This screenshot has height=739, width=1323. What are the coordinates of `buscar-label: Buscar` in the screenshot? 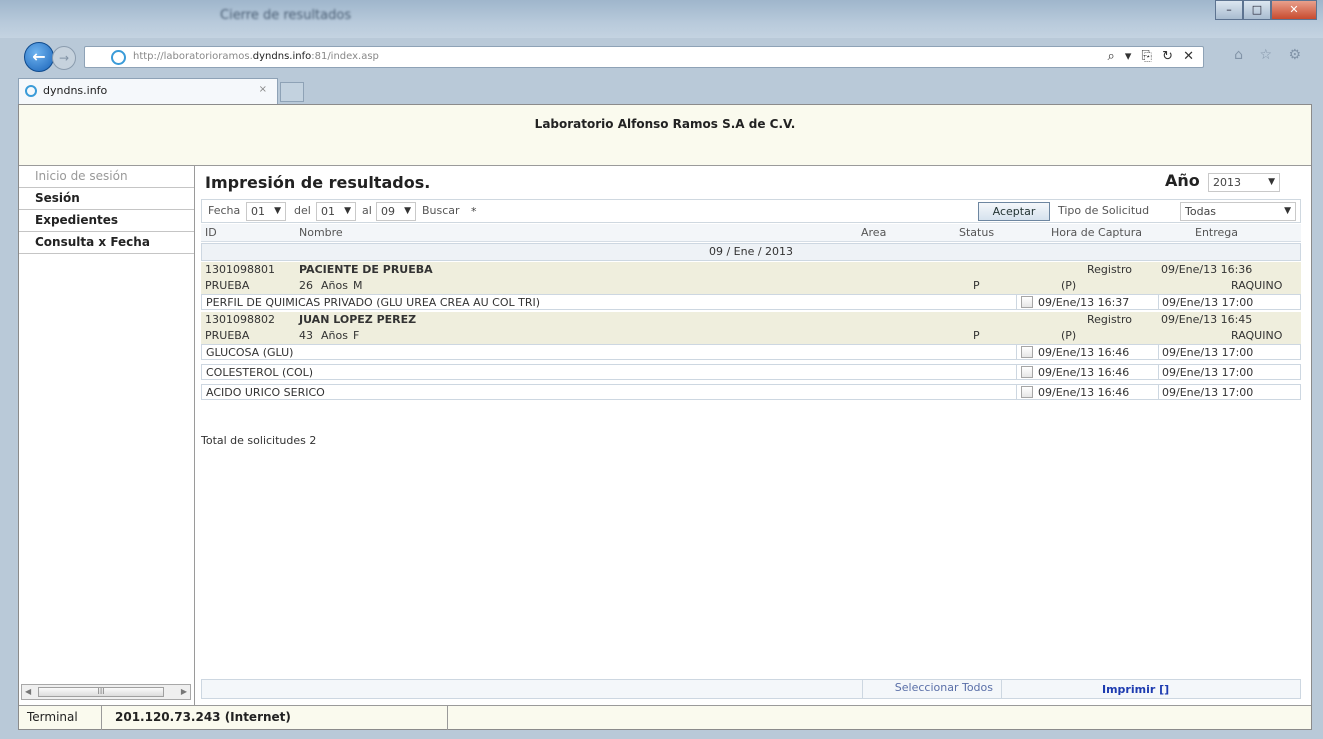 It's located at (441, 210).